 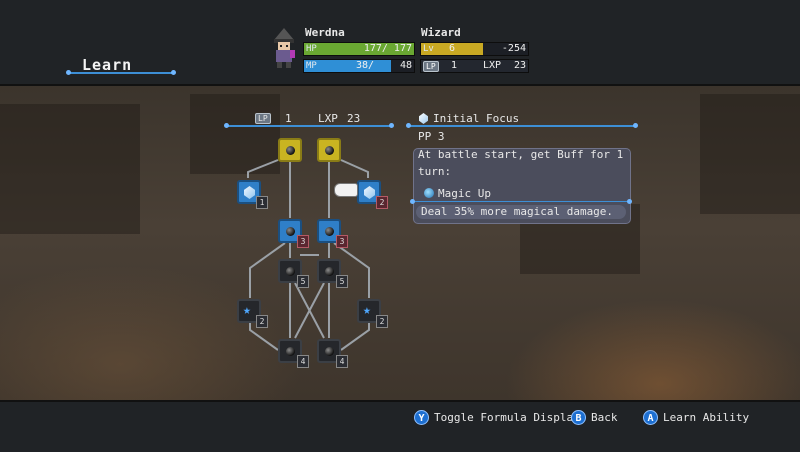 I want to click on skill-node-right-bottom: 4, so click(x=332, y=353).